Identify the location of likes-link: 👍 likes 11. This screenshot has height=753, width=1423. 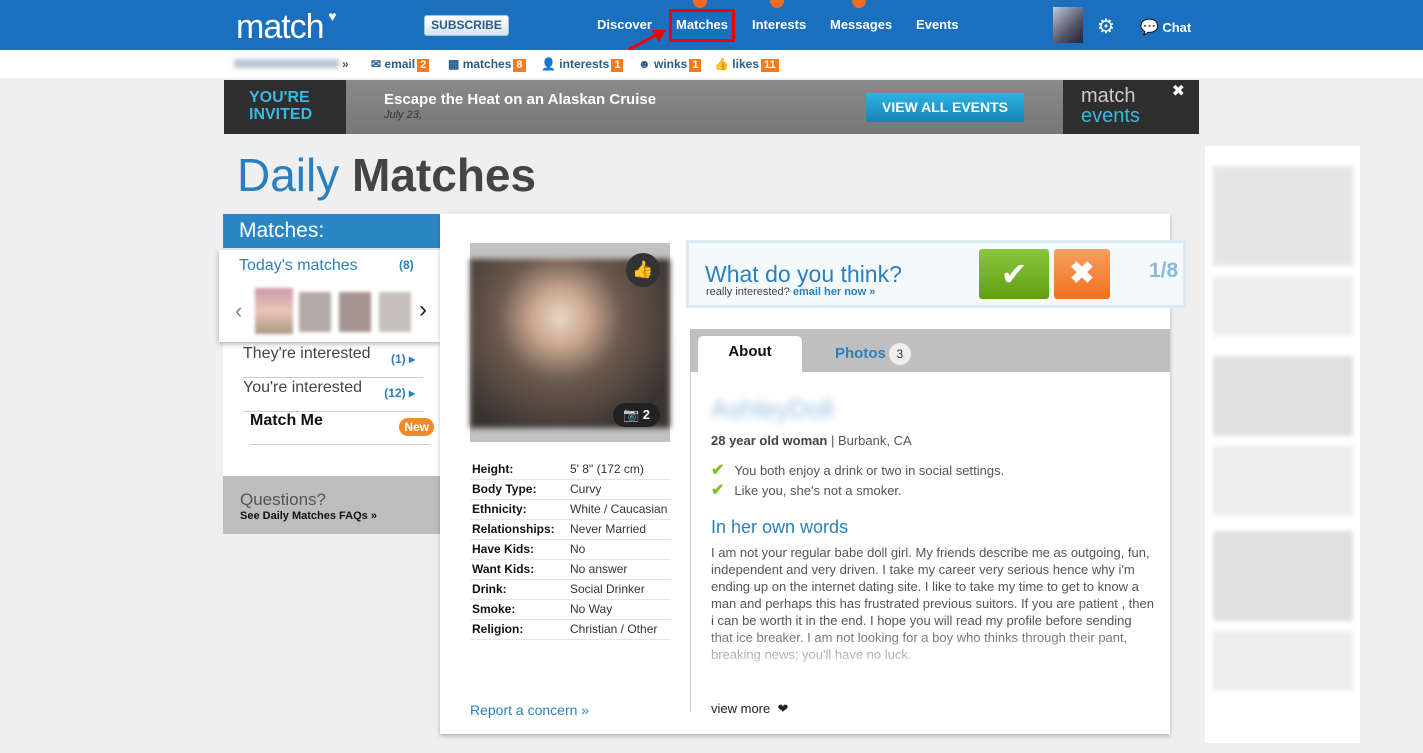
(746, 64).